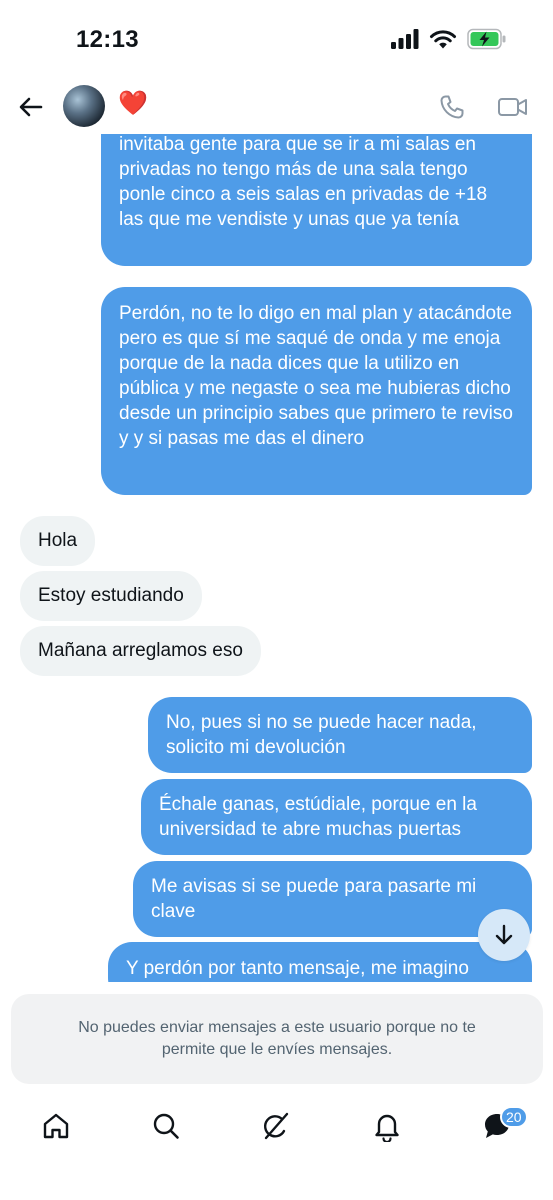  Describe the element at coordinates (140, 651) in the screenshot. I see `message-bubble-incoming: Mañana arreglamos eso` at that location.